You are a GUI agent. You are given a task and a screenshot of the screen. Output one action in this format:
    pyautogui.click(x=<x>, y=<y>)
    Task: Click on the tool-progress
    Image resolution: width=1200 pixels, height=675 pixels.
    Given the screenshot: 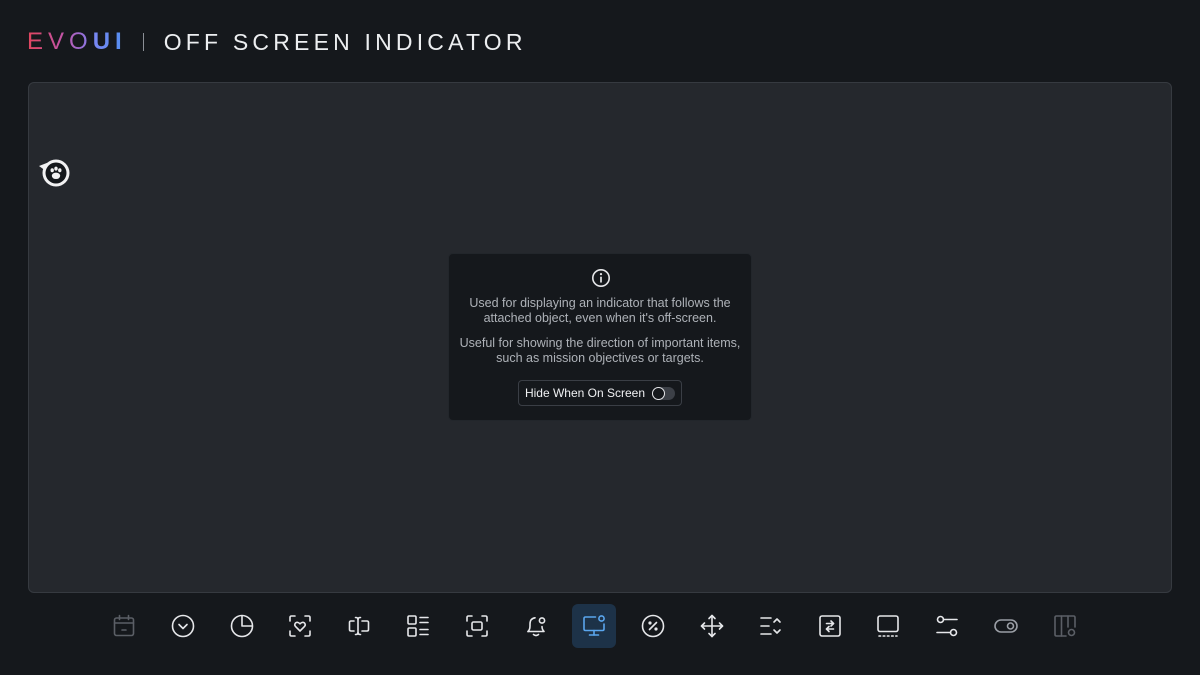 What is the action you would take?
    pyautogui.click(x=242, y=626)
    